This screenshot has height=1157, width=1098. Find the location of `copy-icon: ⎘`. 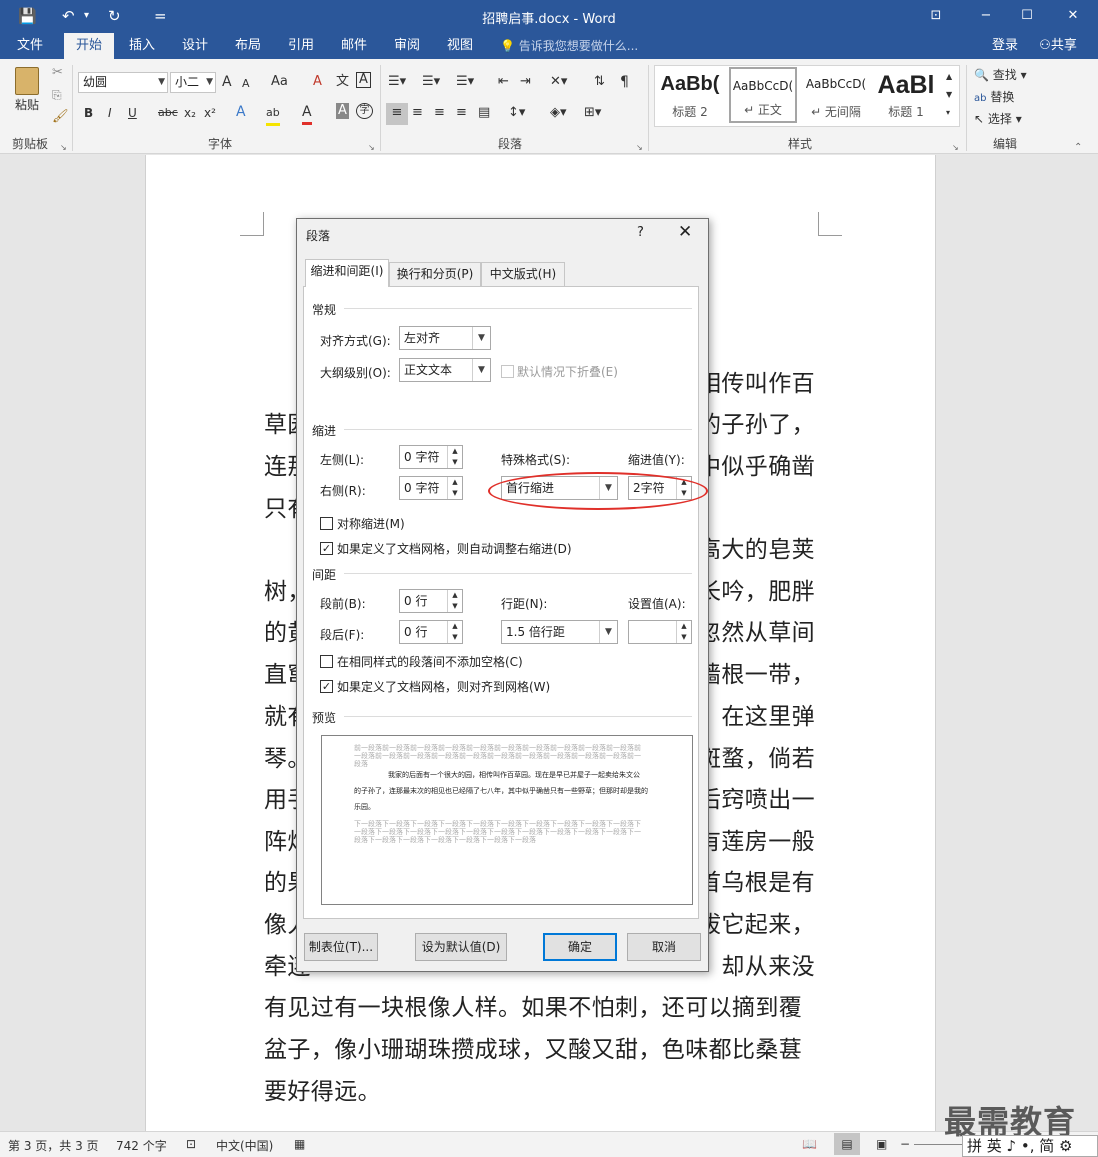

copy-icon: ⎘ is located at coordinates (57, 95).